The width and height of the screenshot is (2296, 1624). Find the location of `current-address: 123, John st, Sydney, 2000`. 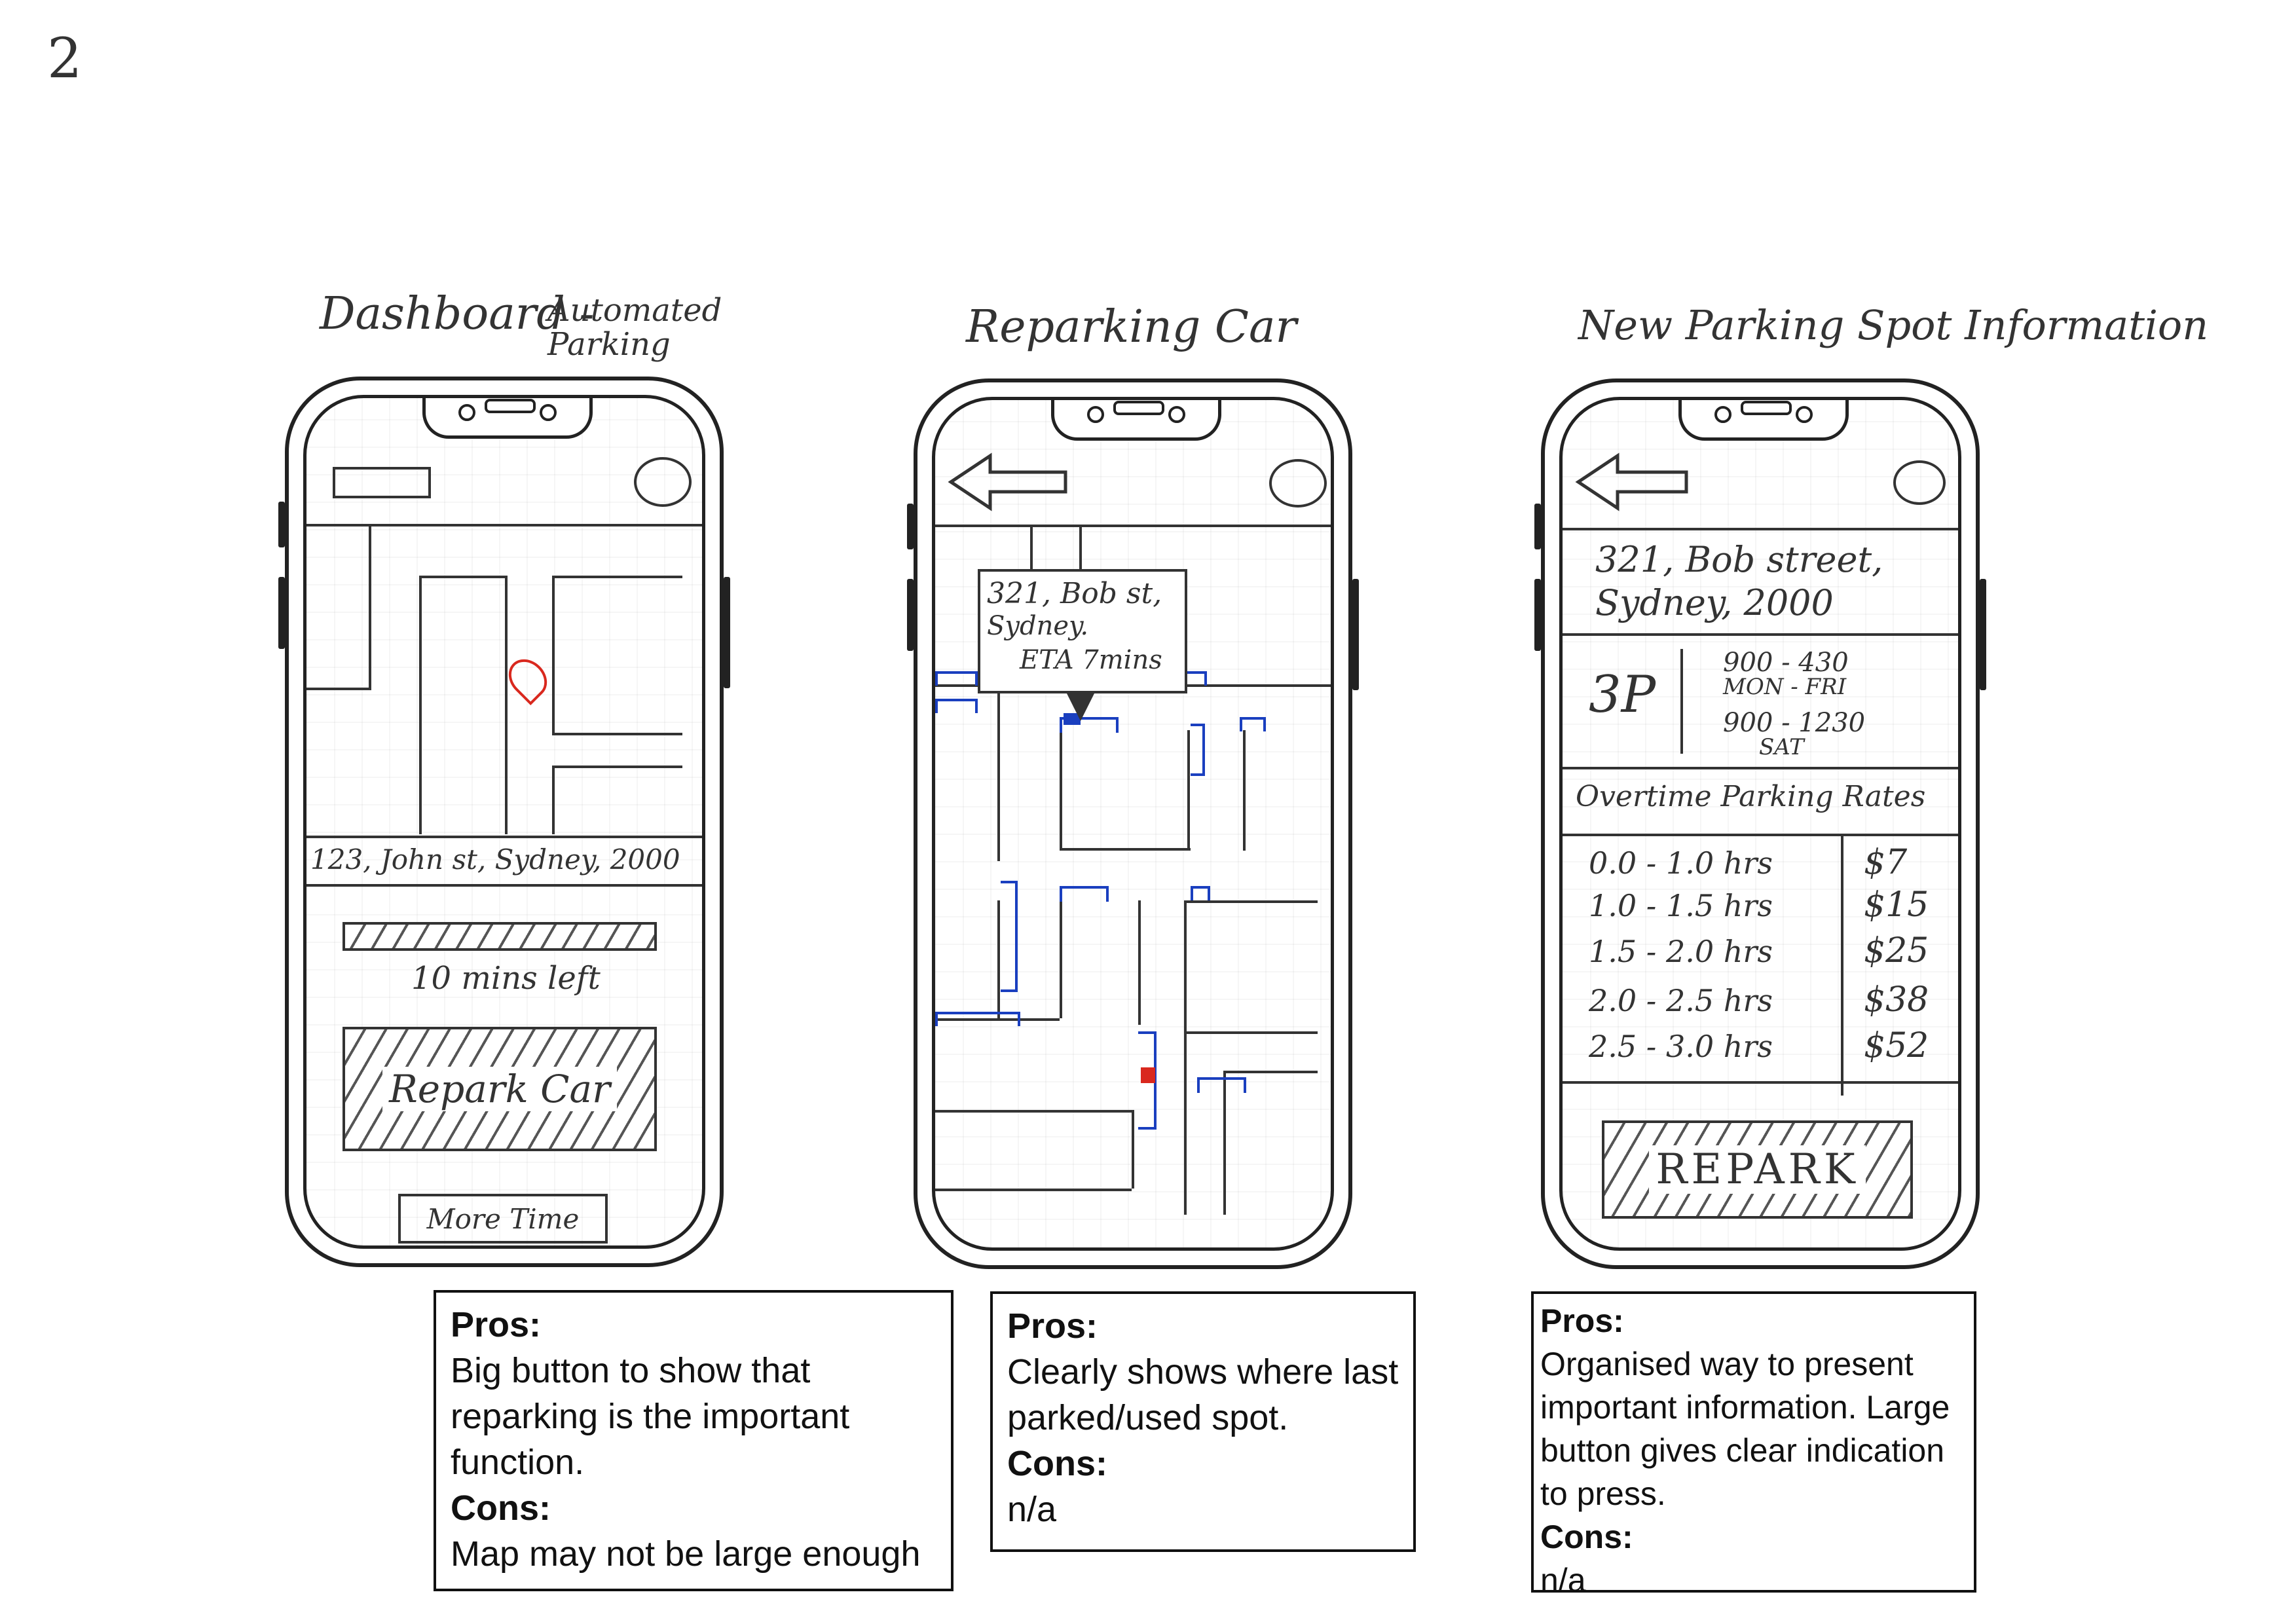

current-address: 123, John st, Sydney, 2000 is located at coordinates (495, 859).